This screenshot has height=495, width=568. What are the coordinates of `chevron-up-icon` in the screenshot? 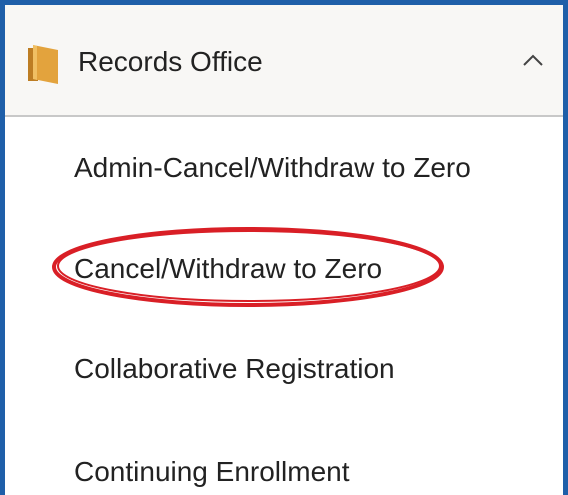 It's located at (533, 60).